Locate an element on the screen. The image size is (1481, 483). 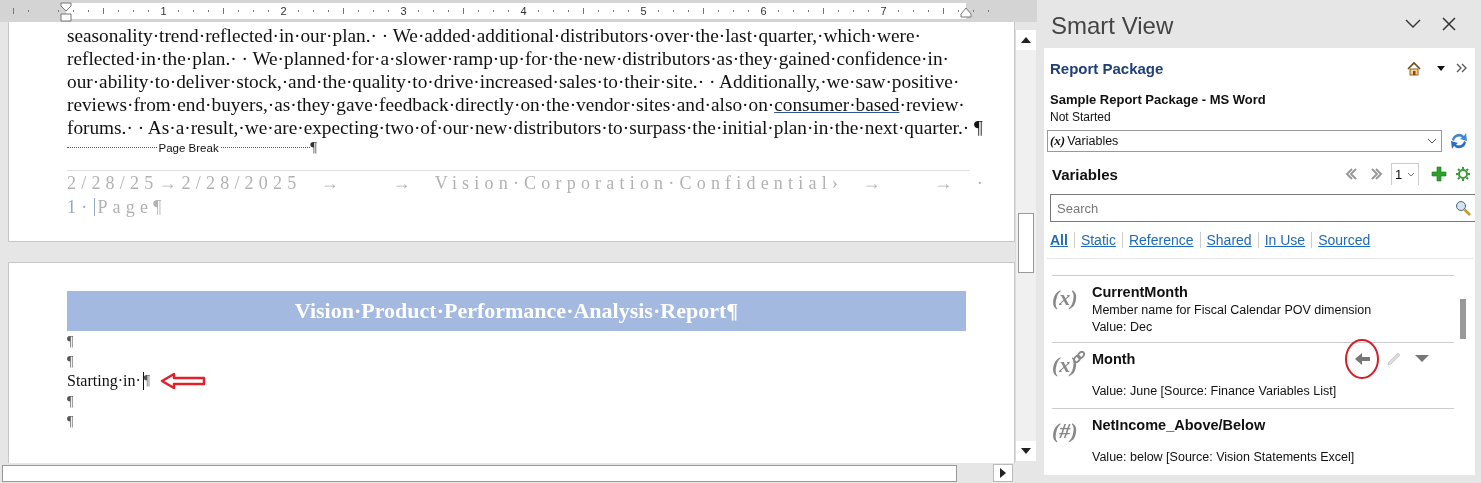
view-dropdown: (x)Variables is located at coordinates (1244, 141).